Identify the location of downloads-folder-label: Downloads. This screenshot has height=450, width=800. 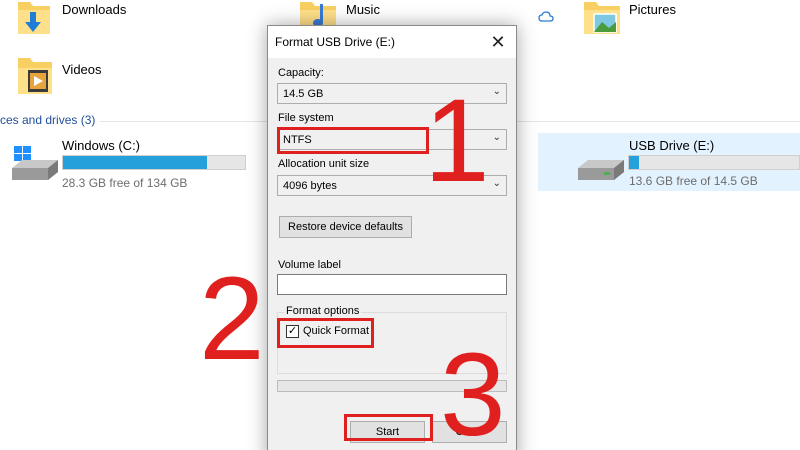
(94, 9).